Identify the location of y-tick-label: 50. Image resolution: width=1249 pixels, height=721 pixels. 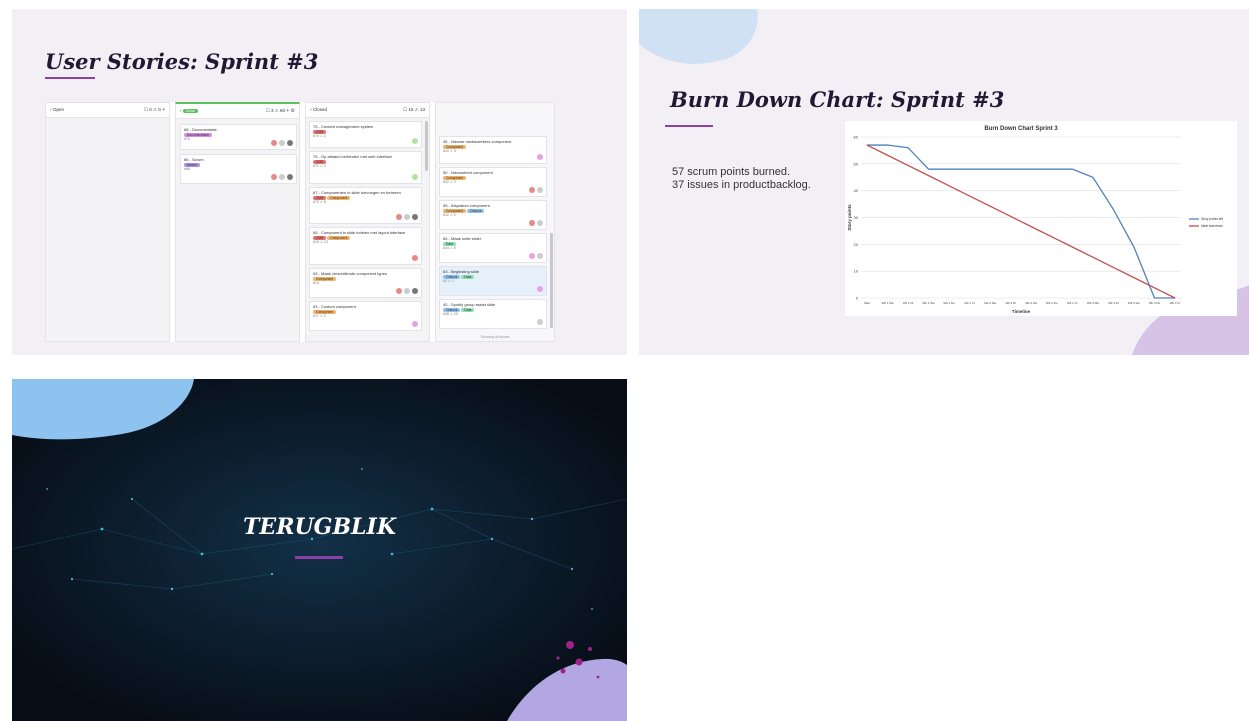
(856, 163).